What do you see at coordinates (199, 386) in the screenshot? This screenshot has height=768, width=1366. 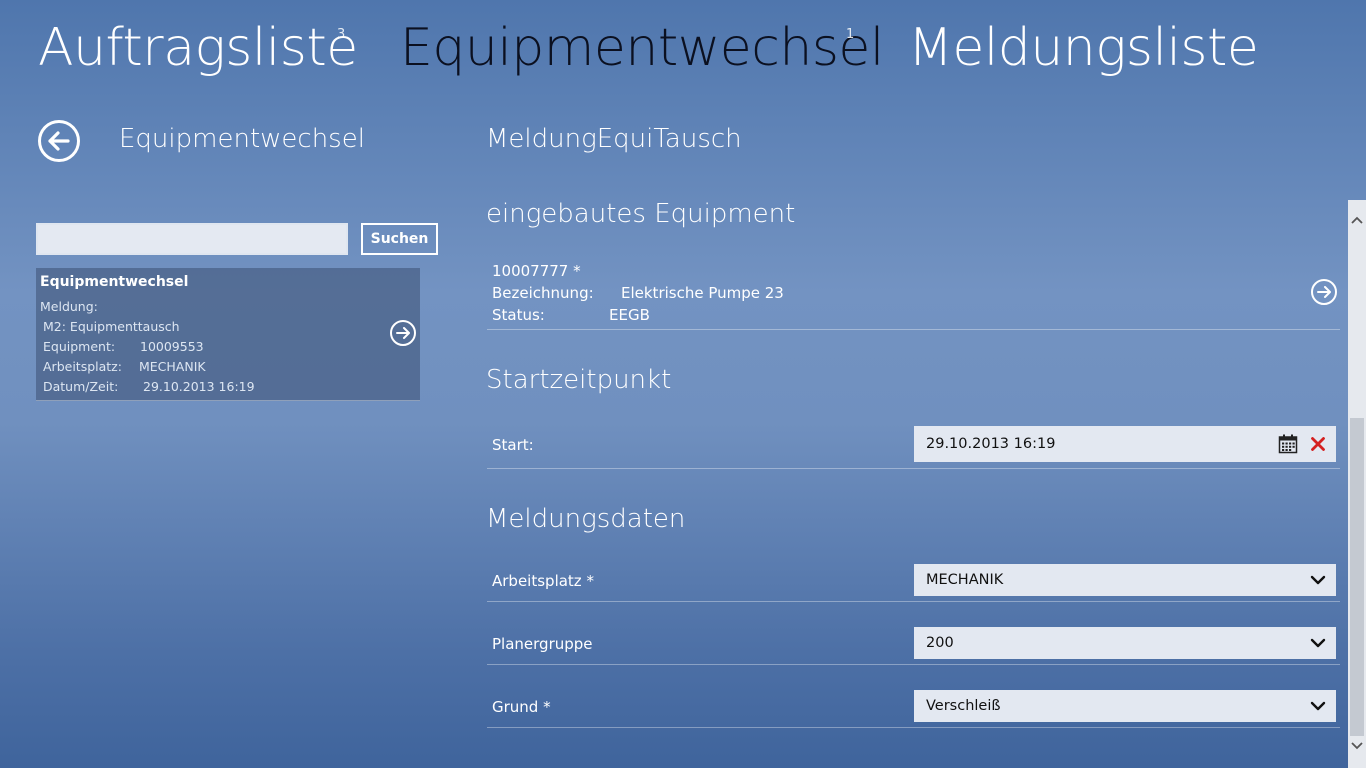 I see `card-datum-value: 29.10.2013 16:19` at bounding box center [199, 386].